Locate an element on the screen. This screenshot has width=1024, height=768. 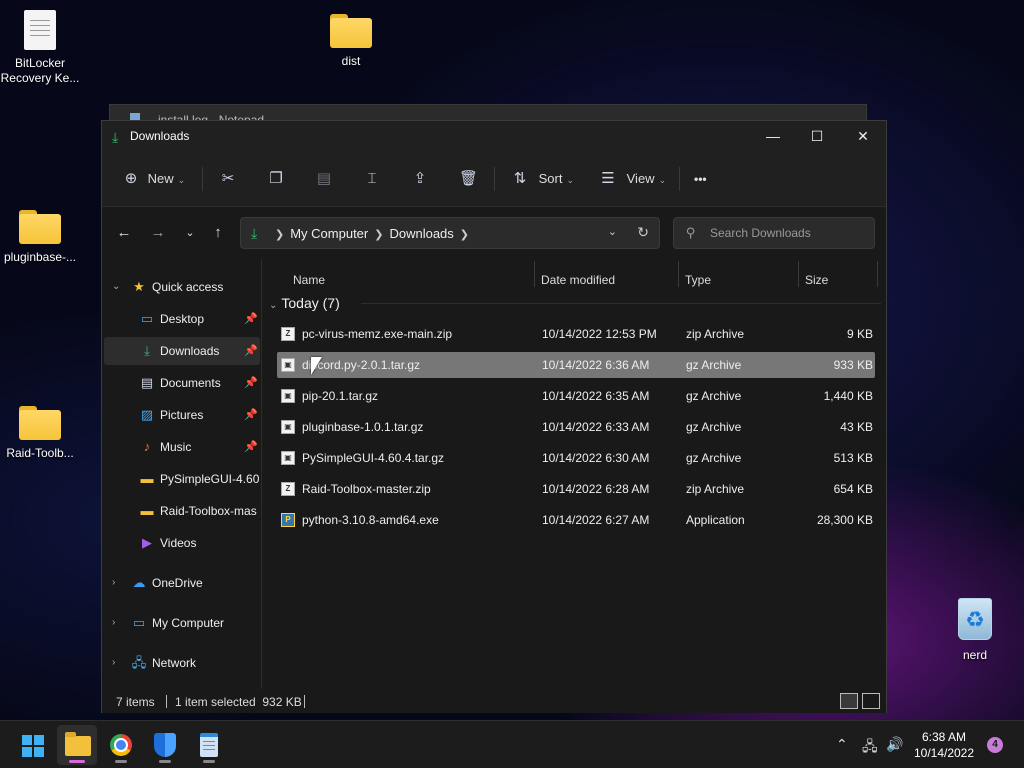
address-dropdown-icon: ⌄ is located at coordinates (612, 231).